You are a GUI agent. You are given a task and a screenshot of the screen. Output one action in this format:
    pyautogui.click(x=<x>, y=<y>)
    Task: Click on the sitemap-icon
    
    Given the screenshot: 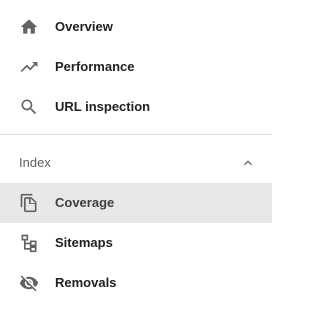 What is the action you would take?
    pyautogui.click(x=29, y=243)
    